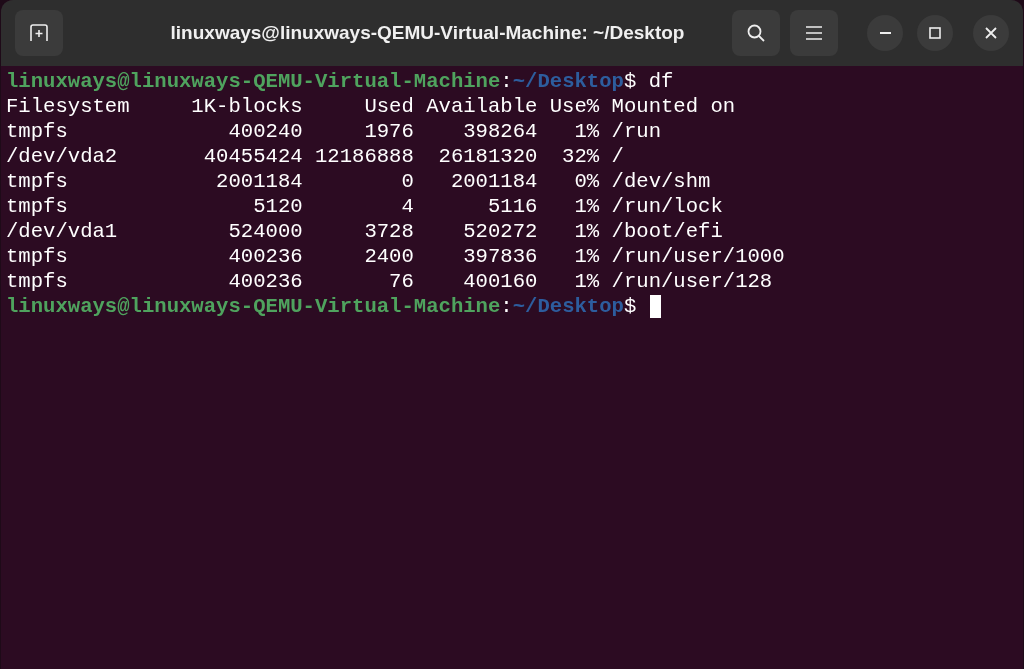 This screenshot has height=669, width=1024. Describe the element at coordinates (427, 32) in the screenshot. I see `window-title: linuxways@linuxways-QEMU-Virtual-Machine: ~/Desktop` at that location.